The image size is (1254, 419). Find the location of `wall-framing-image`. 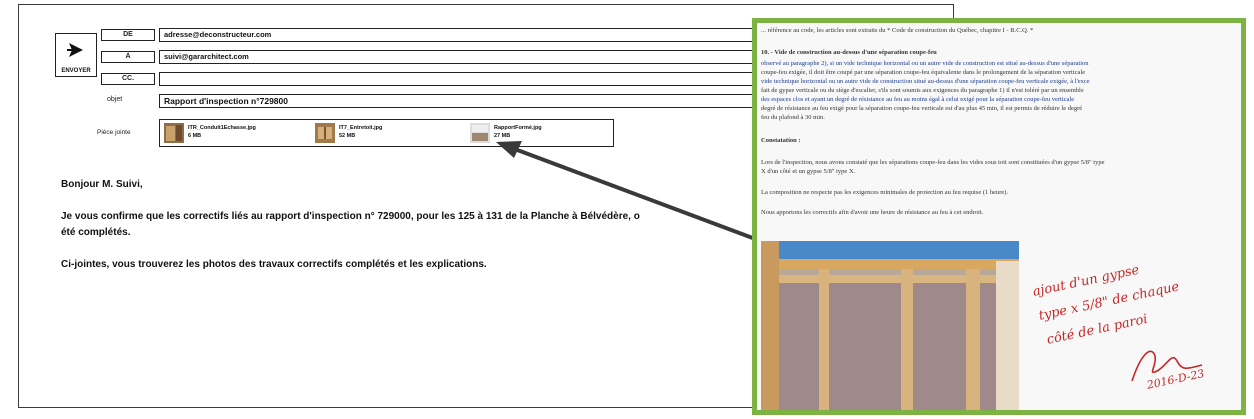

wall-framing-image is located at coordinates (890, 325).